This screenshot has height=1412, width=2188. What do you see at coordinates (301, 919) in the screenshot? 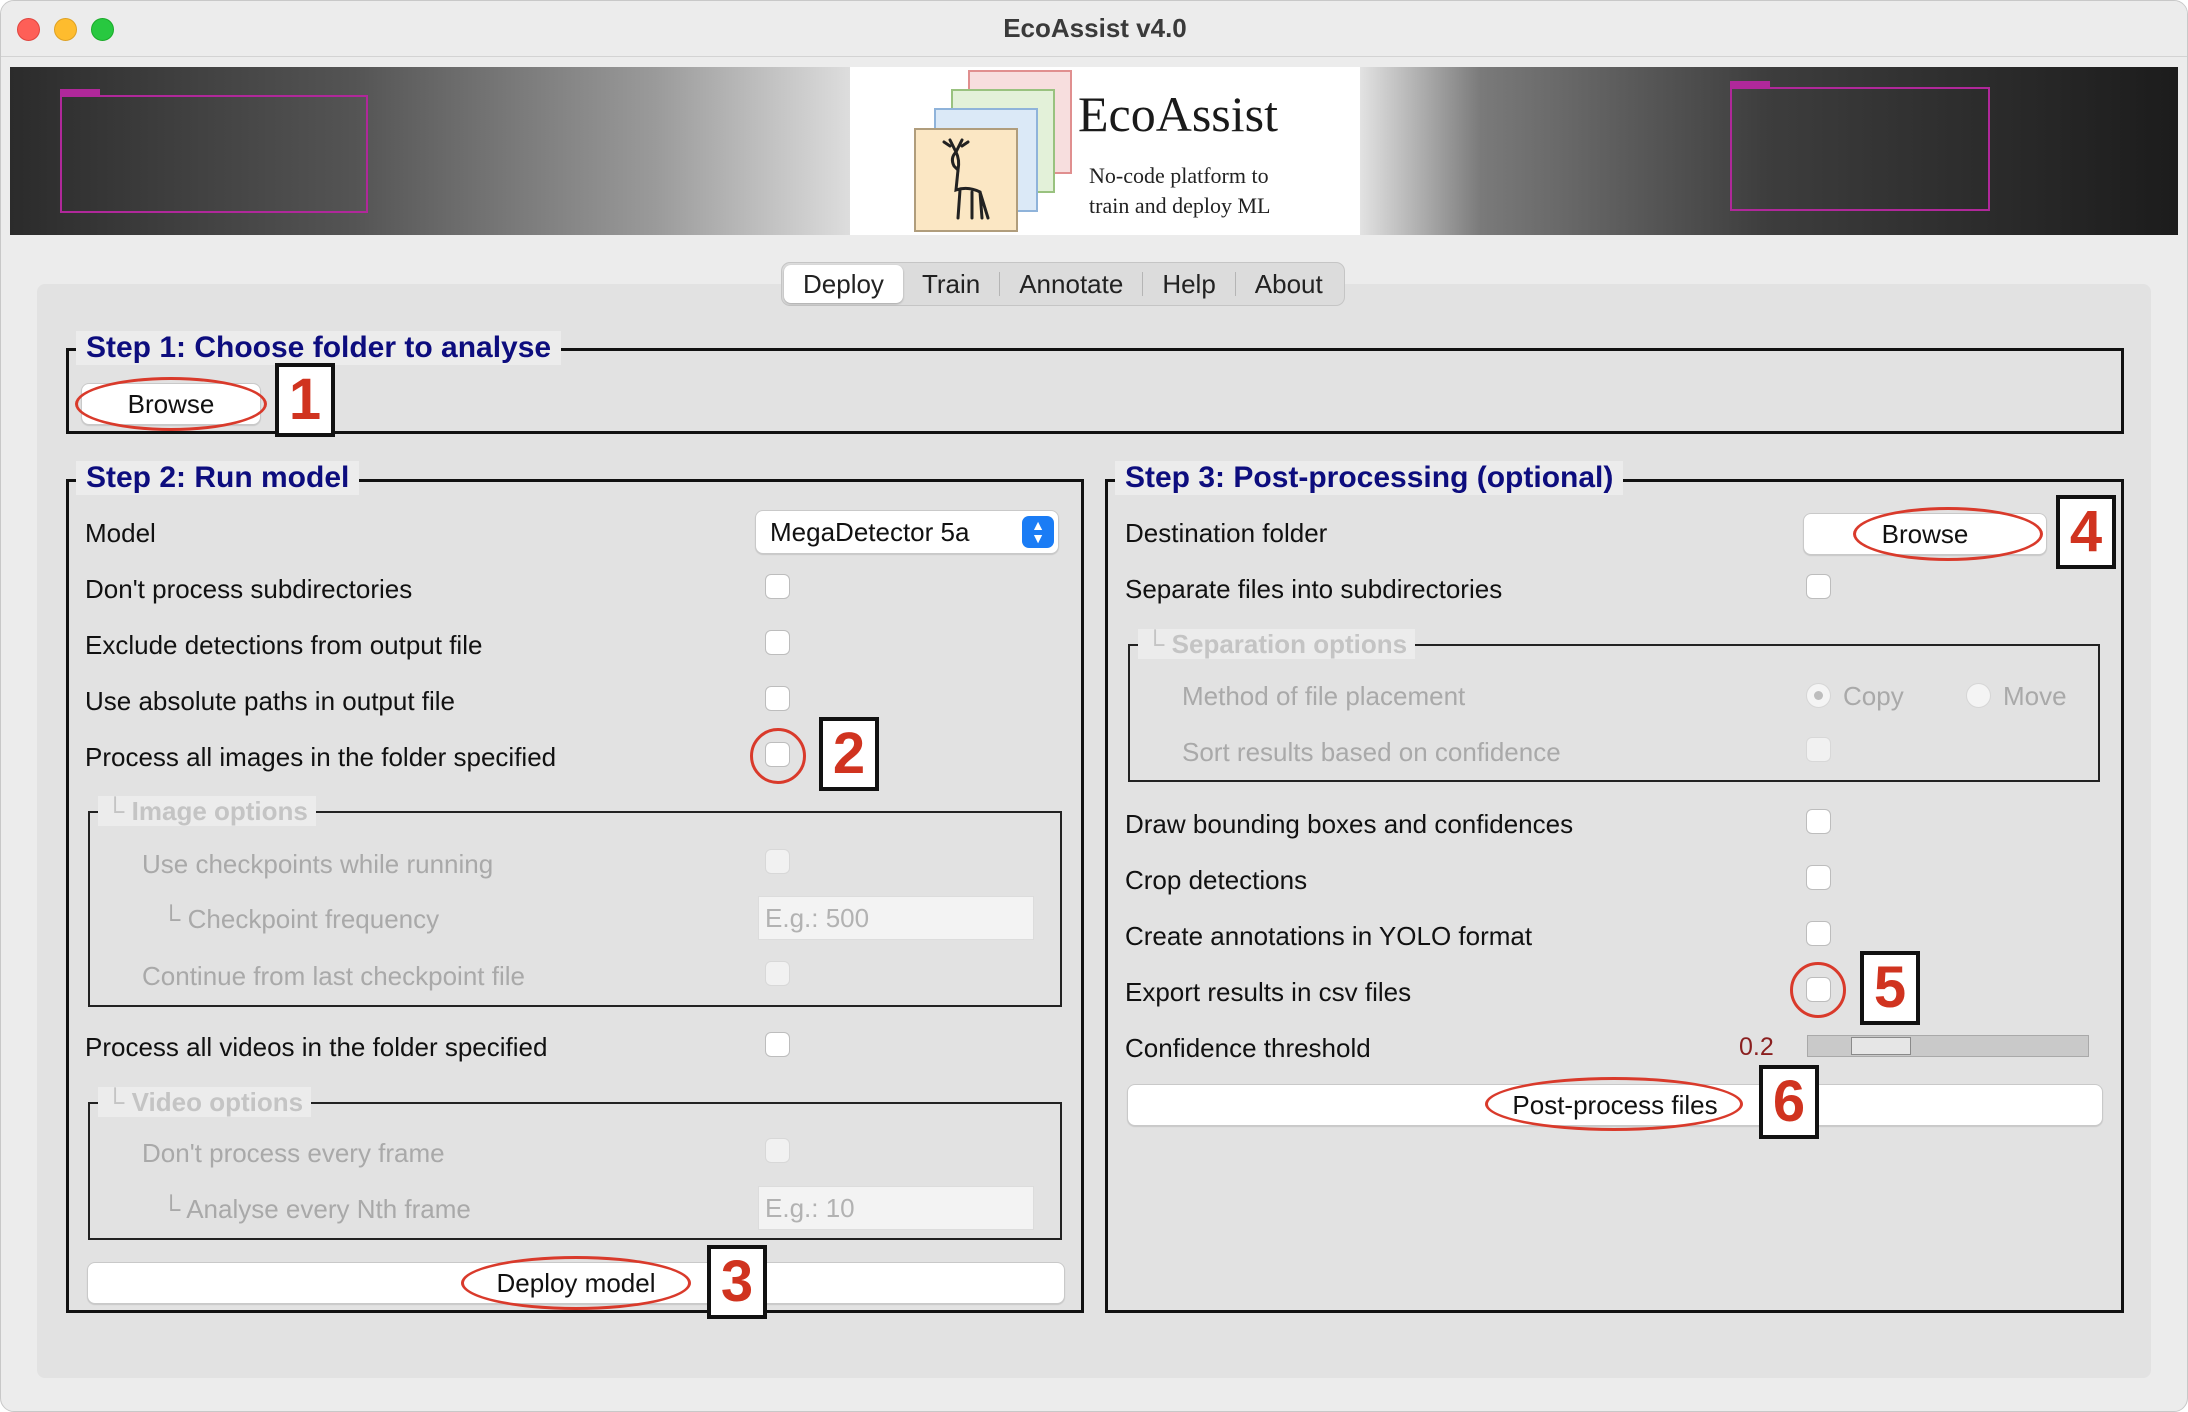
I see `checkpoint-frequency-label: └ Checkpoint frequency` at bounding box center [301, 919].